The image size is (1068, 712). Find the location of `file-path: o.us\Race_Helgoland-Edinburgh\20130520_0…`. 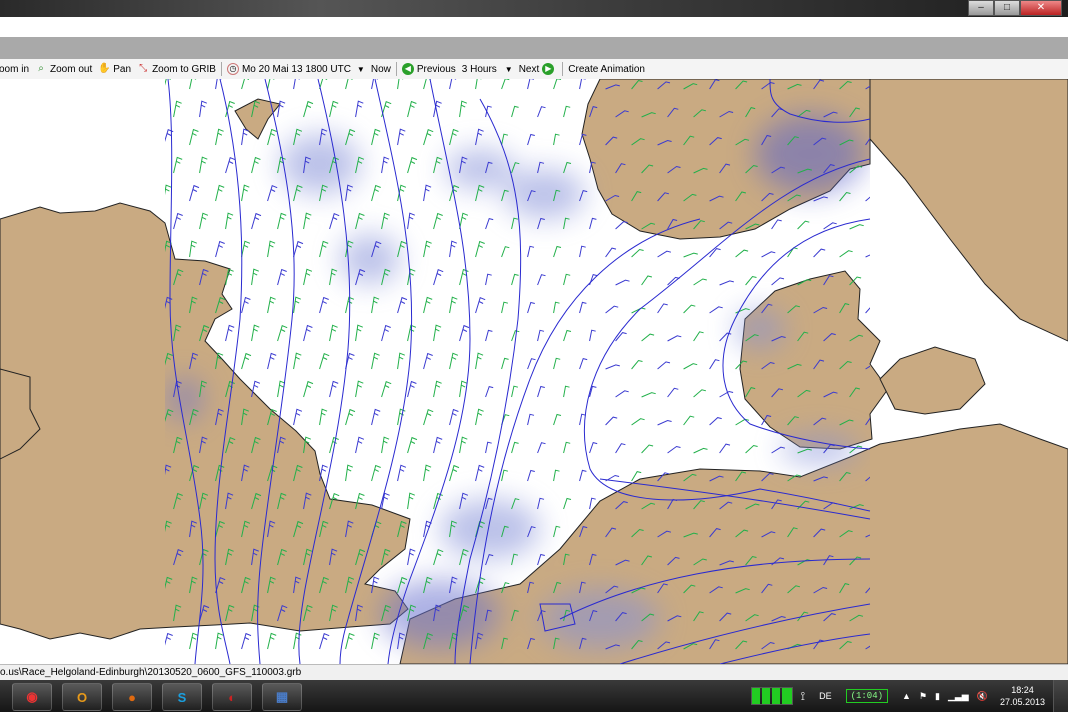

file-path: o.us\Race_Helgoland-Edinburgh\20130520_0… is located at coordinates (151, 672).